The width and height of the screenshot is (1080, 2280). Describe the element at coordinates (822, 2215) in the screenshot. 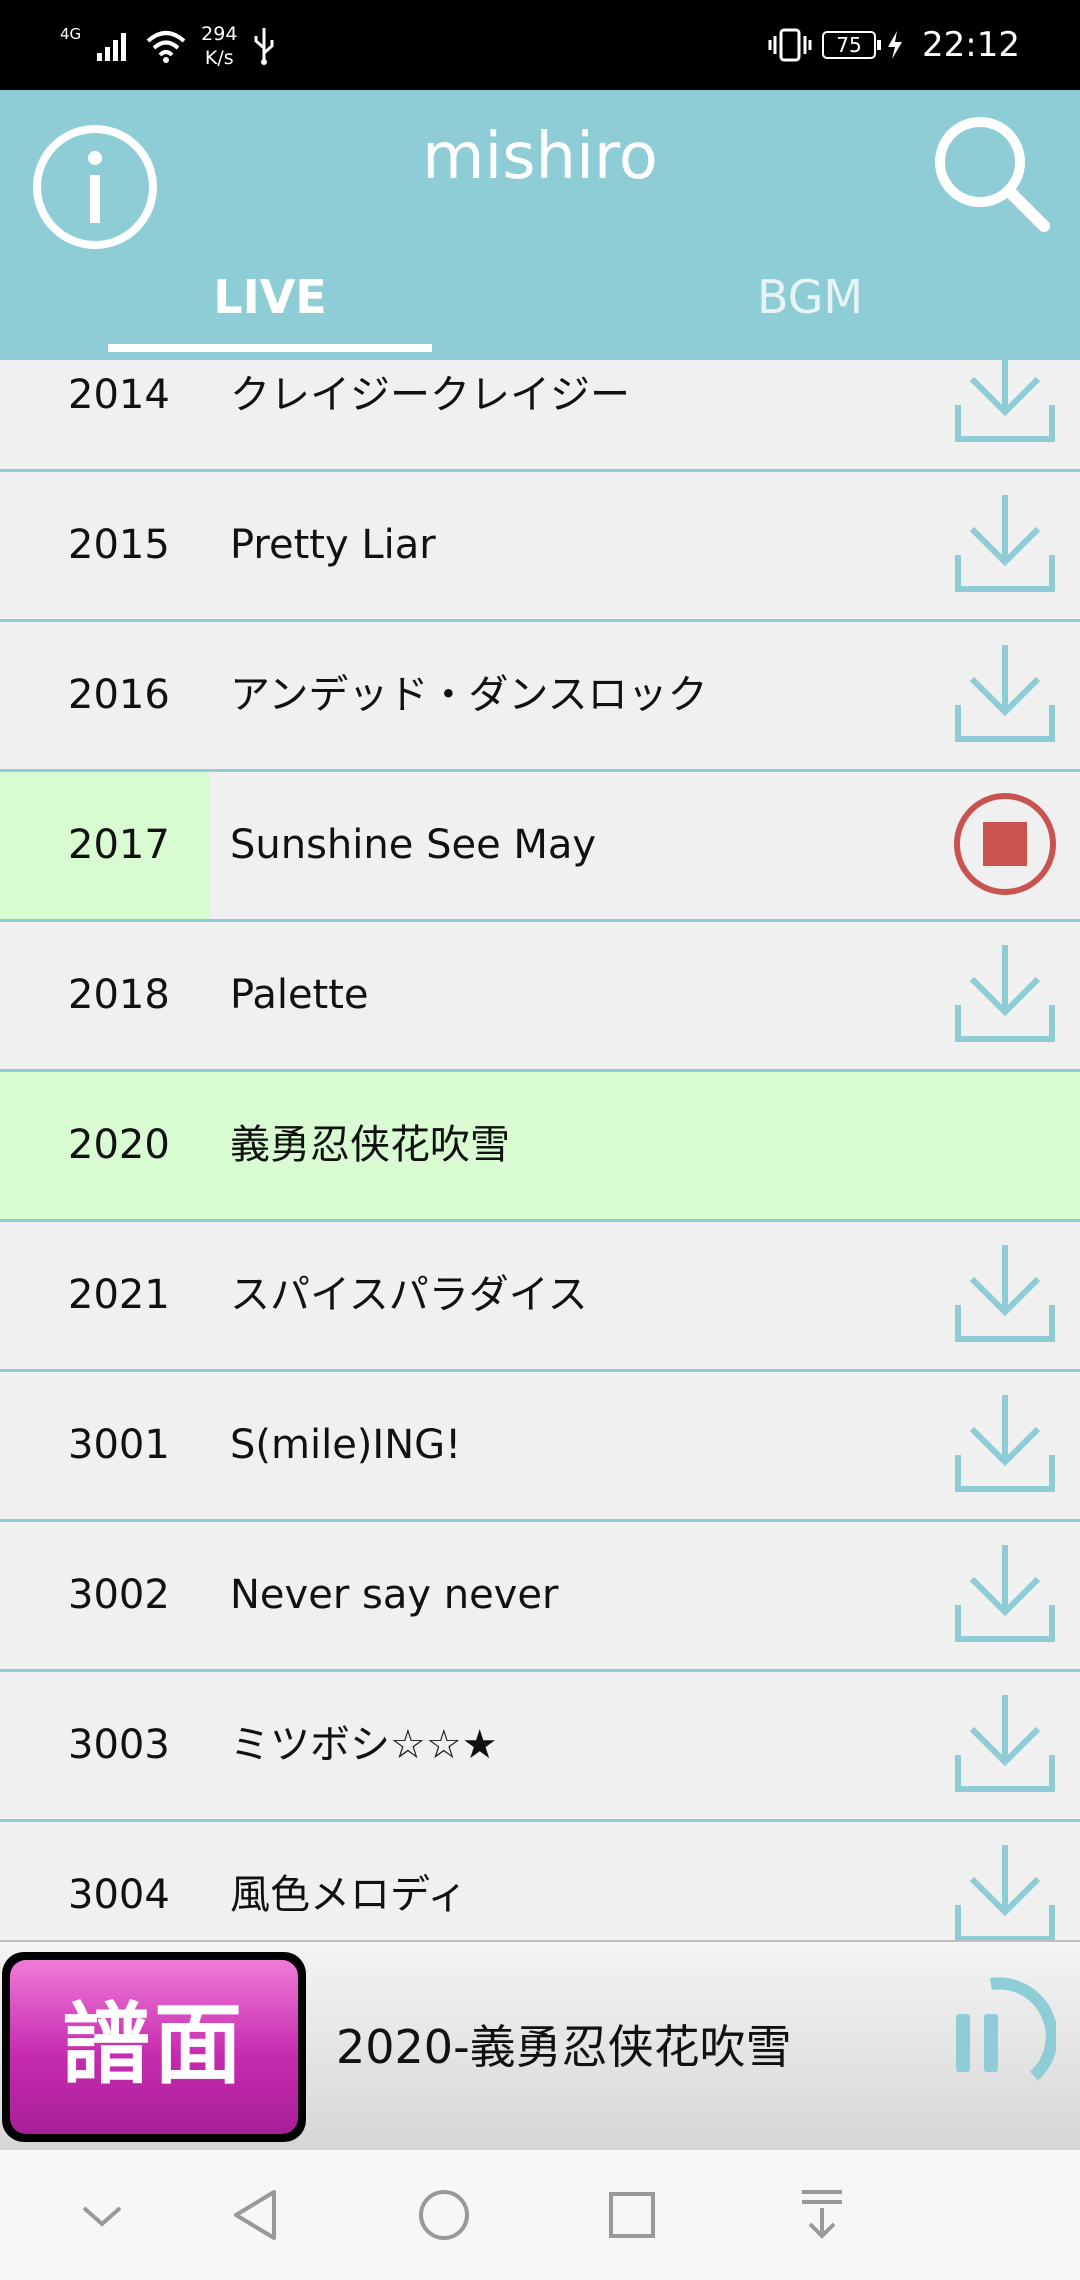

I see `notification-pull-icon` at that location.